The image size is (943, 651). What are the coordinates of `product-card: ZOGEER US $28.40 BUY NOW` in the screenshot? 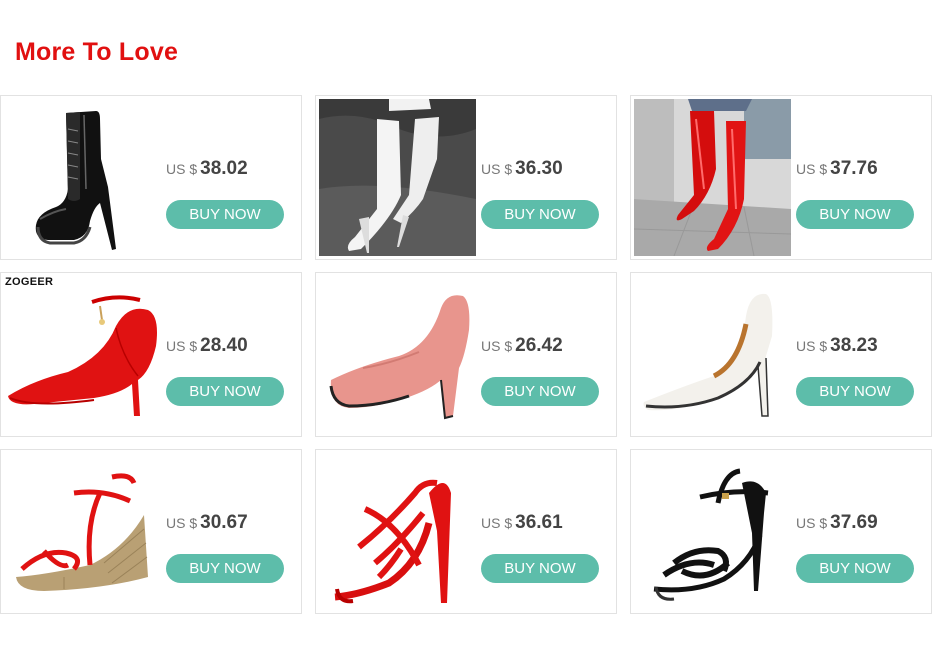 It's located at (151, 354).